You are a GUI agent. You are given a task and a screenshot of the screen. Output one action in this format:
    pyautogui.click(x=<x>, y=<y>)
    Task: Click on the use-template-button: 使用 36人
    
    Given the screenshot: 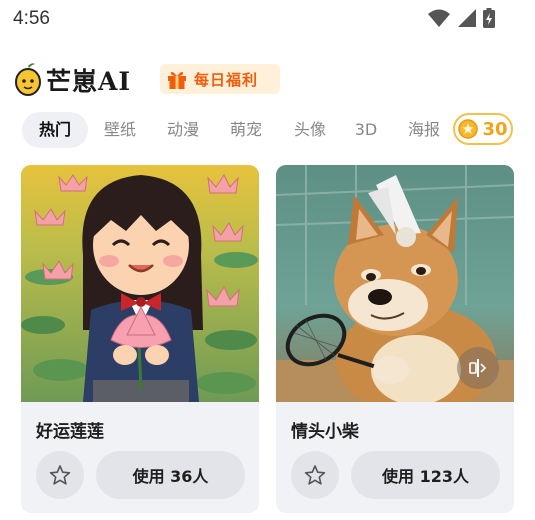 What is the action you would take?
    pyautogui.click(x=170, y=475)
    